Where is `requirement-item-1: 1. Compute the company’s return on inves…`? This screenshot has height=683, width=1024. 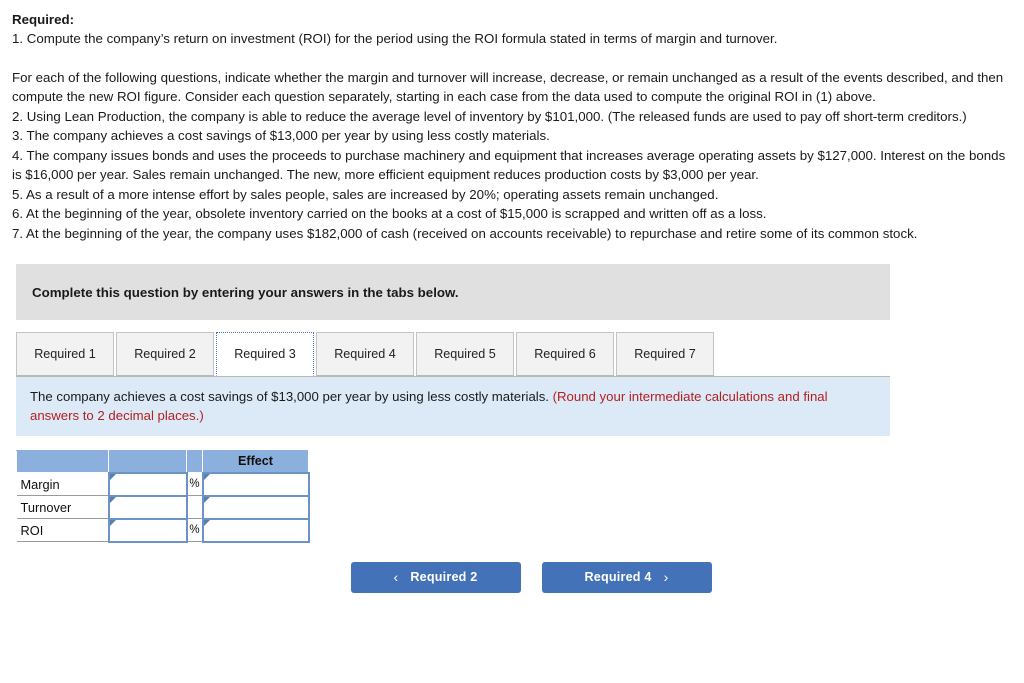 requirement-item-1: 1. Compute the company’s return on inves… is located at coordinates (395, 38).